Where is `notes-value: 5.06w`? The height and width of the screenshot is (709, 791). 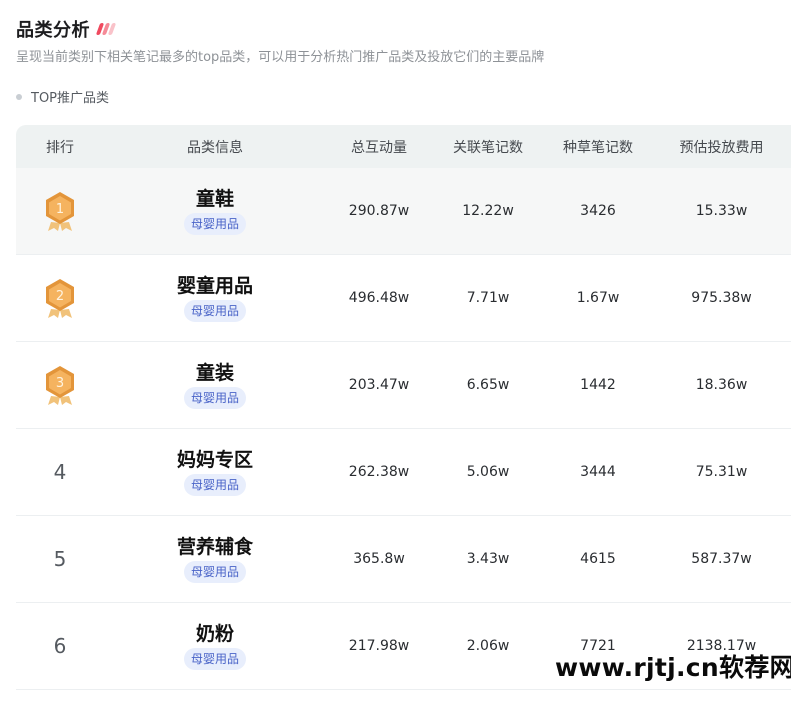 notes-value: 5.06w is located at coordinates (488, 472).